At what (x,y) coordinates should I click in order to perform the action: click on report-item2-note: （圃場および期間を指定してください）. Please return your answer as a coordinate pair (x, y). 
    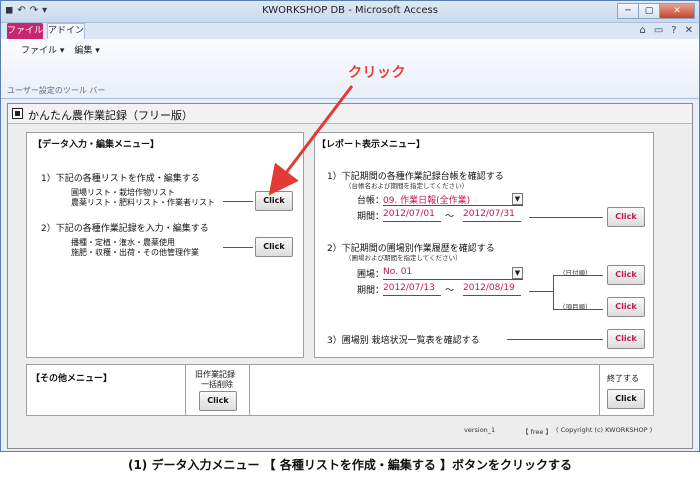
    Looking at the image, I should click on (403, 258).